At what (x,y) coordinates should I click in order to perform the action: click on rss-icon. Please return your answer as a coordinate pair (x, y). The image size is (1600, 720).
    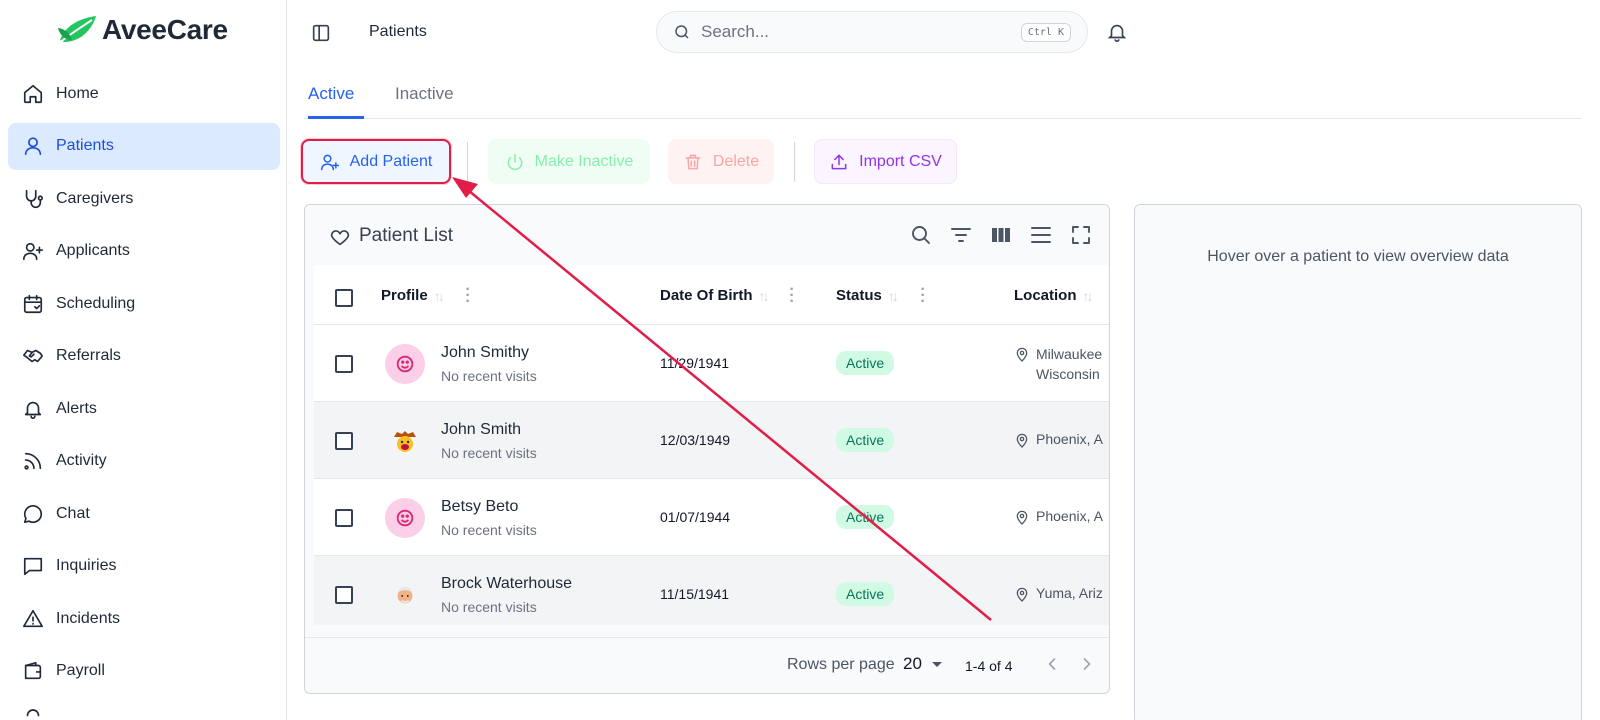
    Looking at the image, I should click on (33, 461).